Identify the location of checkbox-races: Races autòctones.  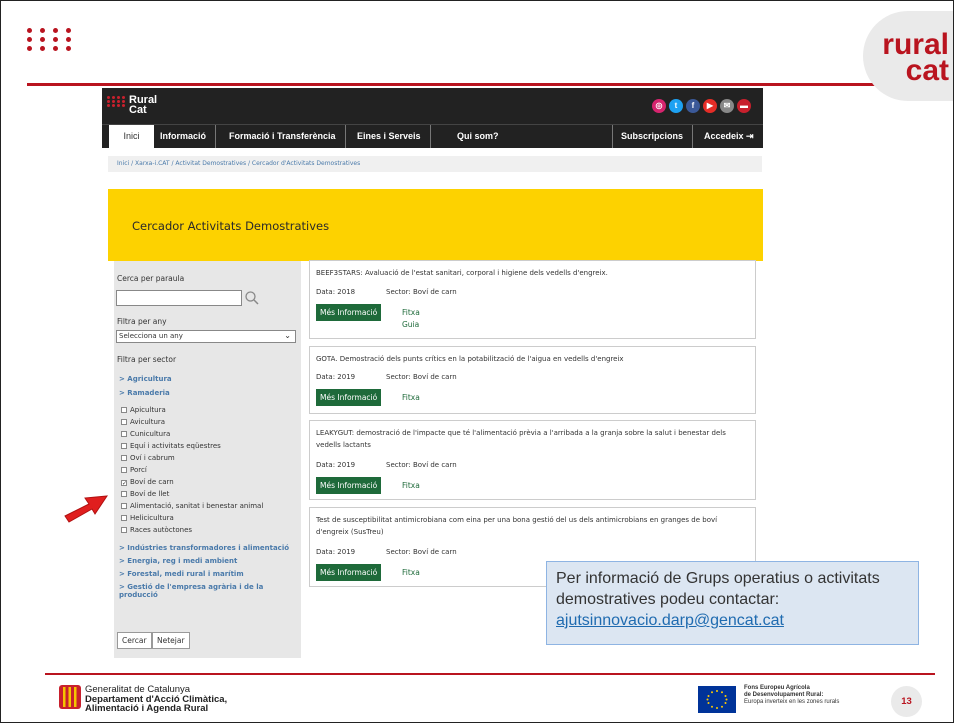
(156, 530).